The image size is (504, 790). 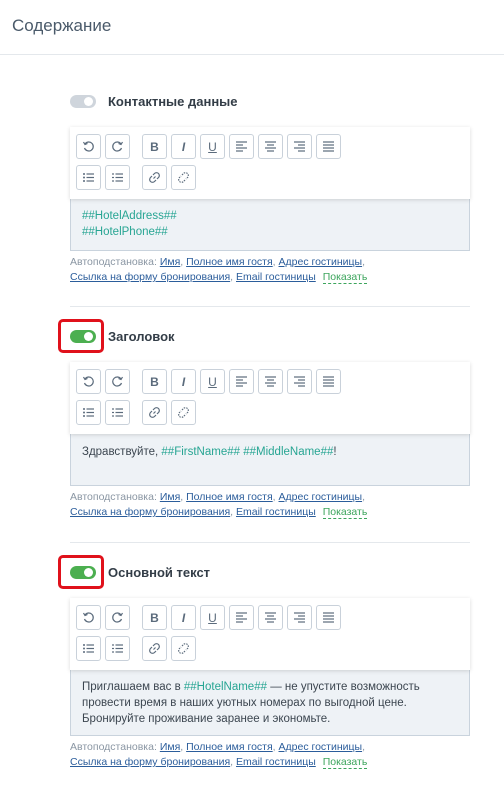 What do you see at coordinates (83, 336) in the screenshot?
I see `toggle-header` at bounding box center [83, 336].